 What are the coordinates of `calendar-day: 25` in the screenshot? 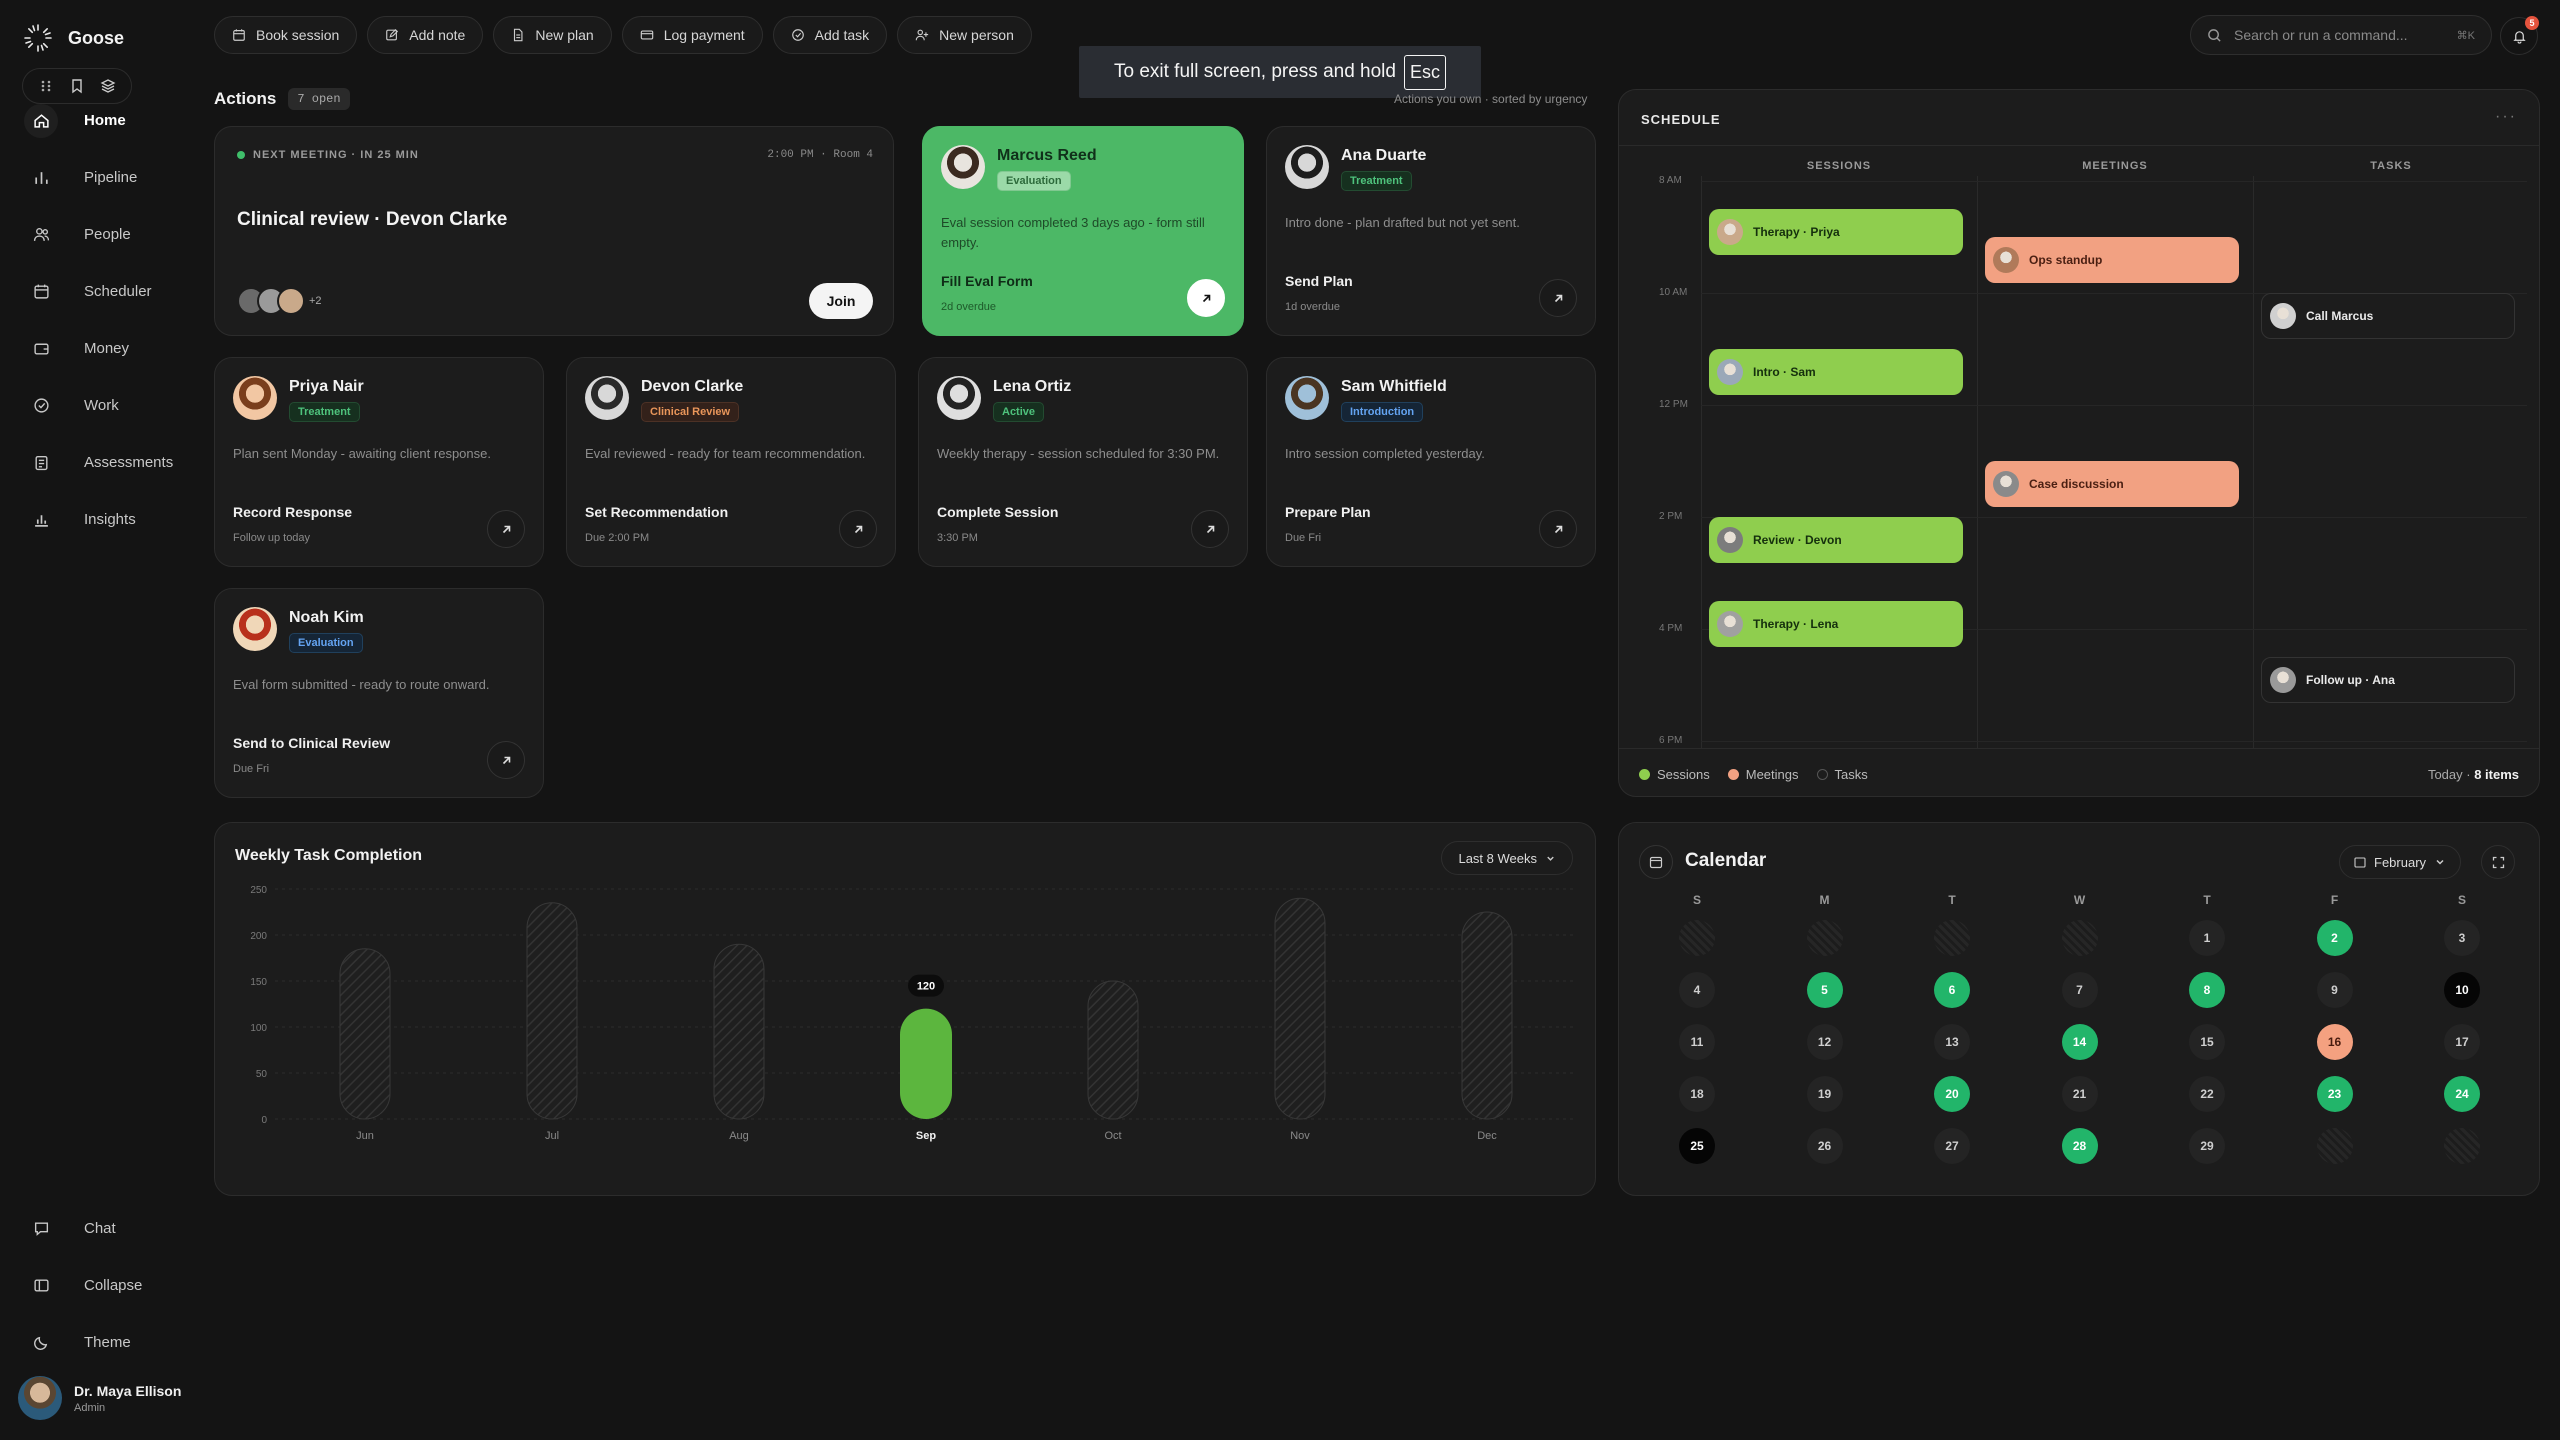 It's located at (1697, 1146).